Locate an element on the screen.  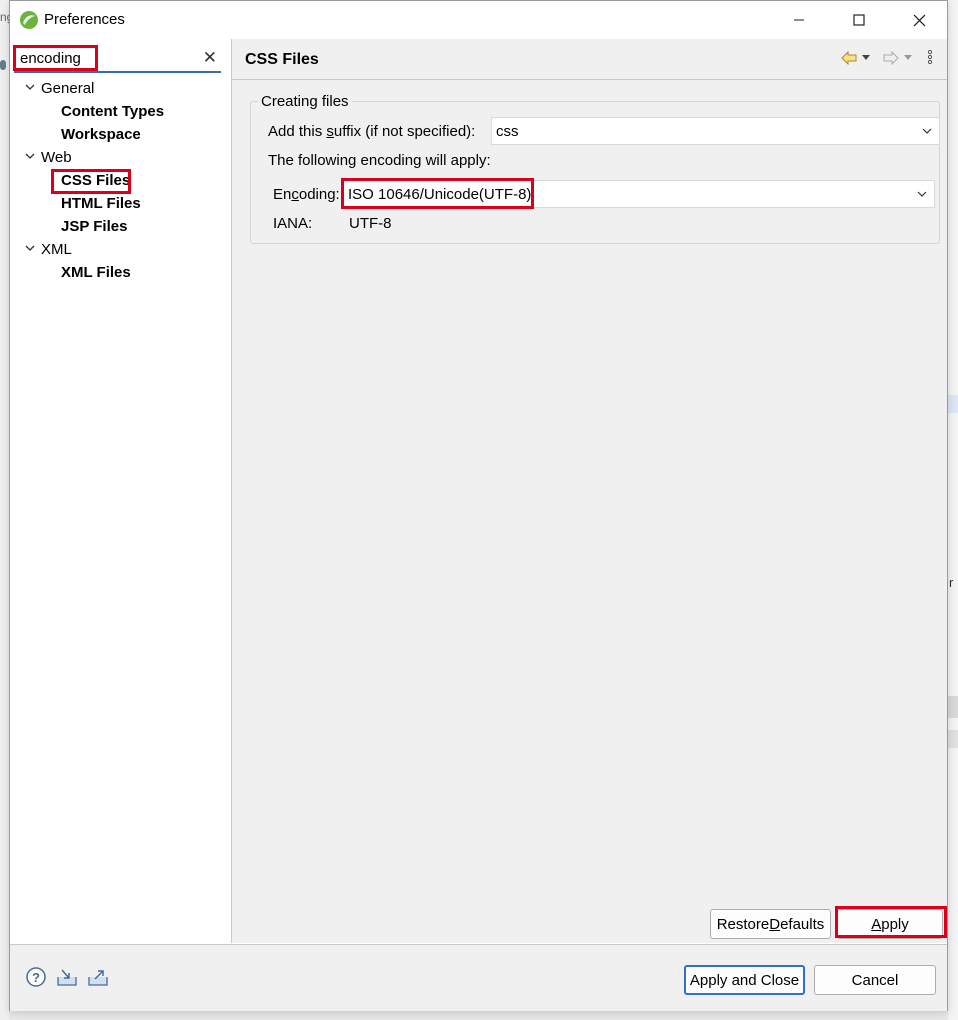
minimize-button is located at coordinates (799, 20).